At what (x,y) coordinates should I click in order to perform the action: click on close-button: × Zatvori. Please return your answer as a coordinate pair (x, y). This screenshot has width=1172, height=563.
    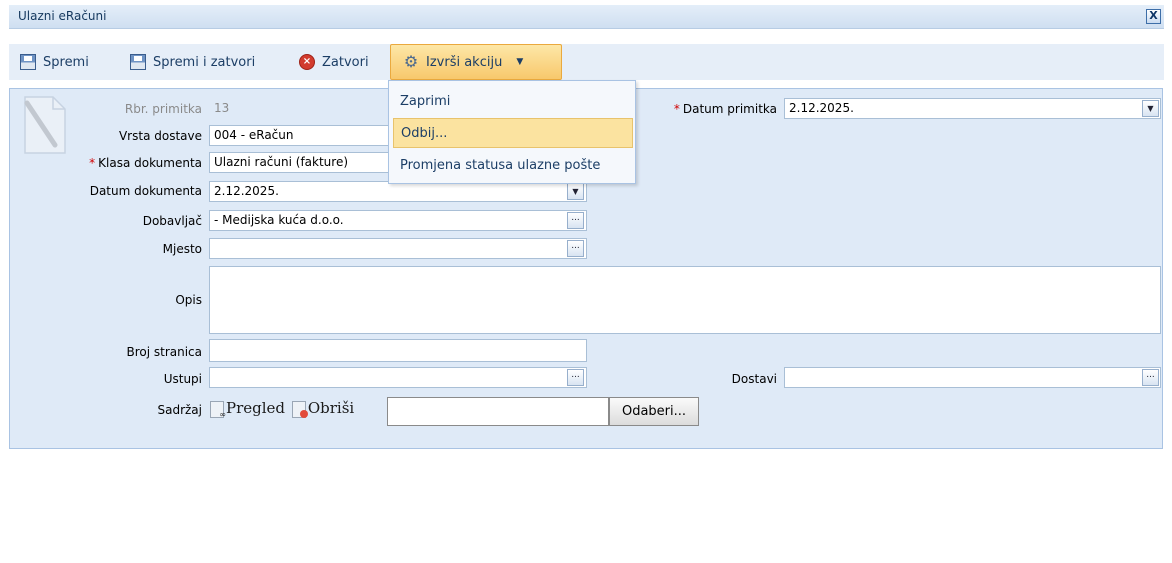
    Looking at the image, I should click on (334, 62).